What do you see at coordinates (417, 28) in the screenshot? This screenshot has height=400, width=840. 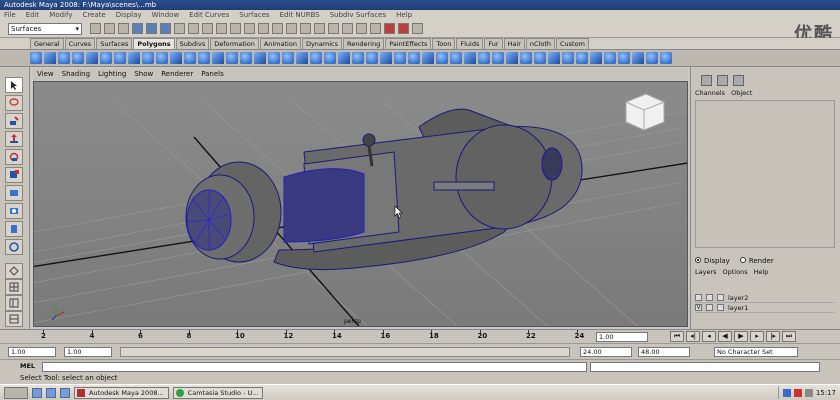 I see `render-settings-icon` at bounding box center [417, 28].